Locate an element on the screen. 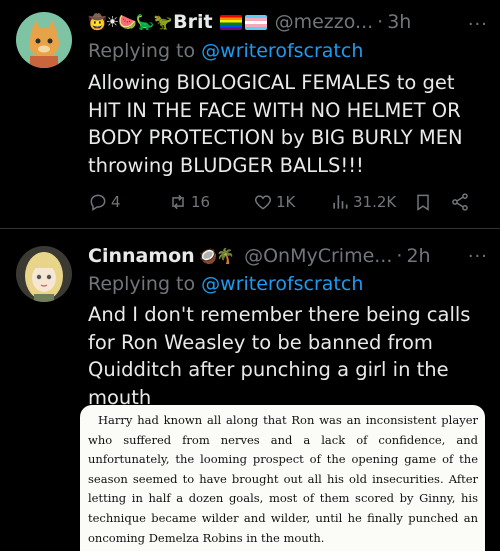 The height and width of the screenshot is (551, 500). like-count: 1K is located at coordinates (286, 202).